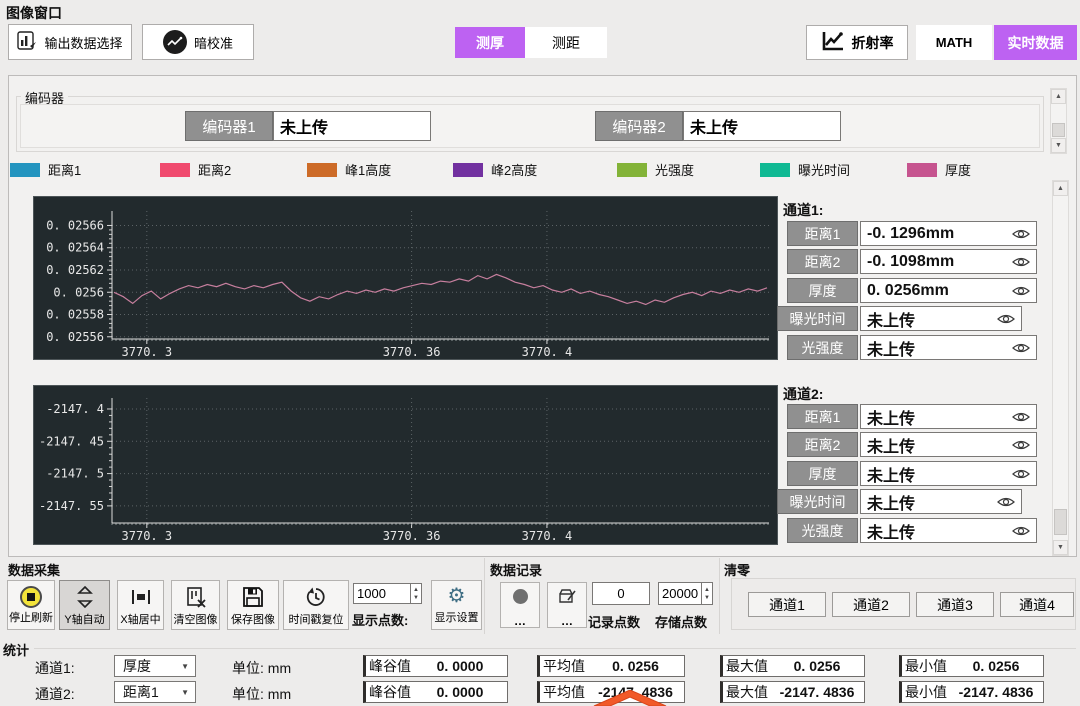  Describe the element at coordinates (611, 666) in the screenshot. I see `stats-mean-box: 平均值 0. 0256` at that location.